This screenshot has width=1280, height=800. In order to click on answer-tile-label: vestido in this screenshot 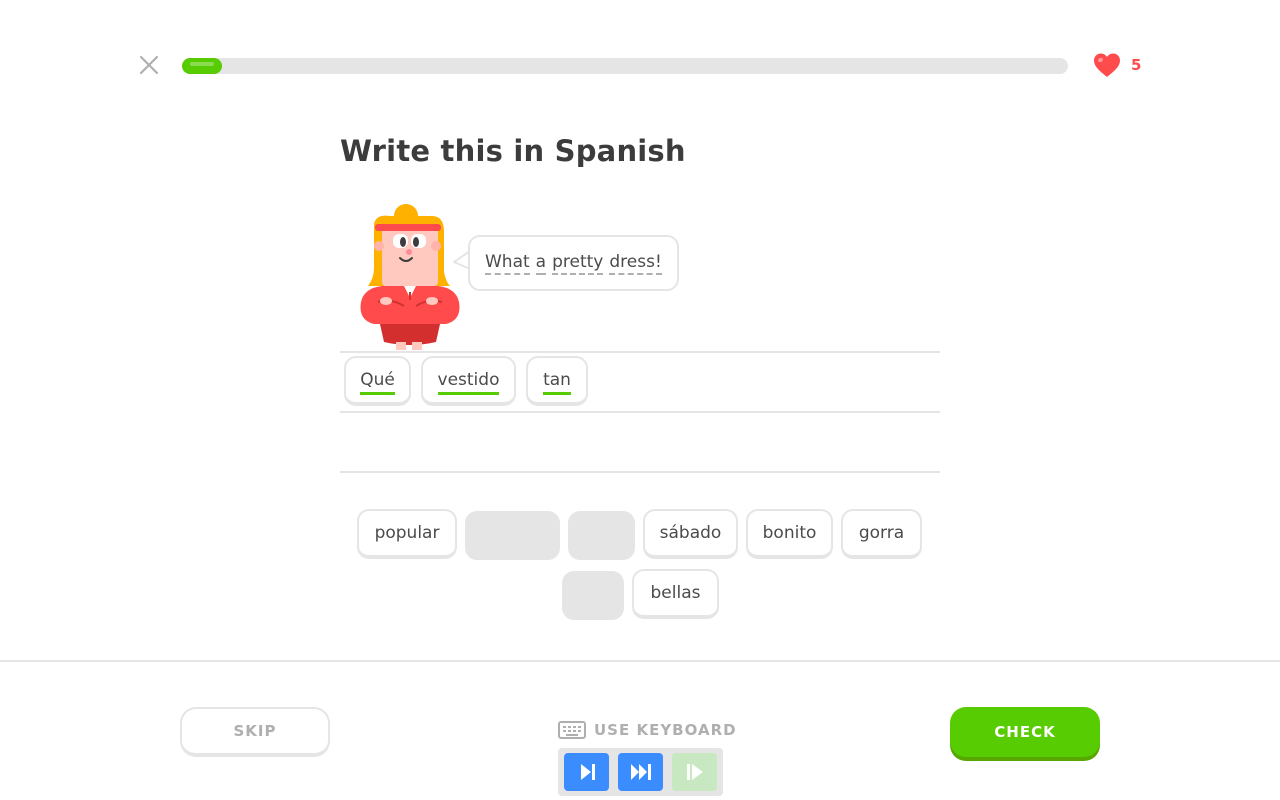, I will do `click(468, 382)`.